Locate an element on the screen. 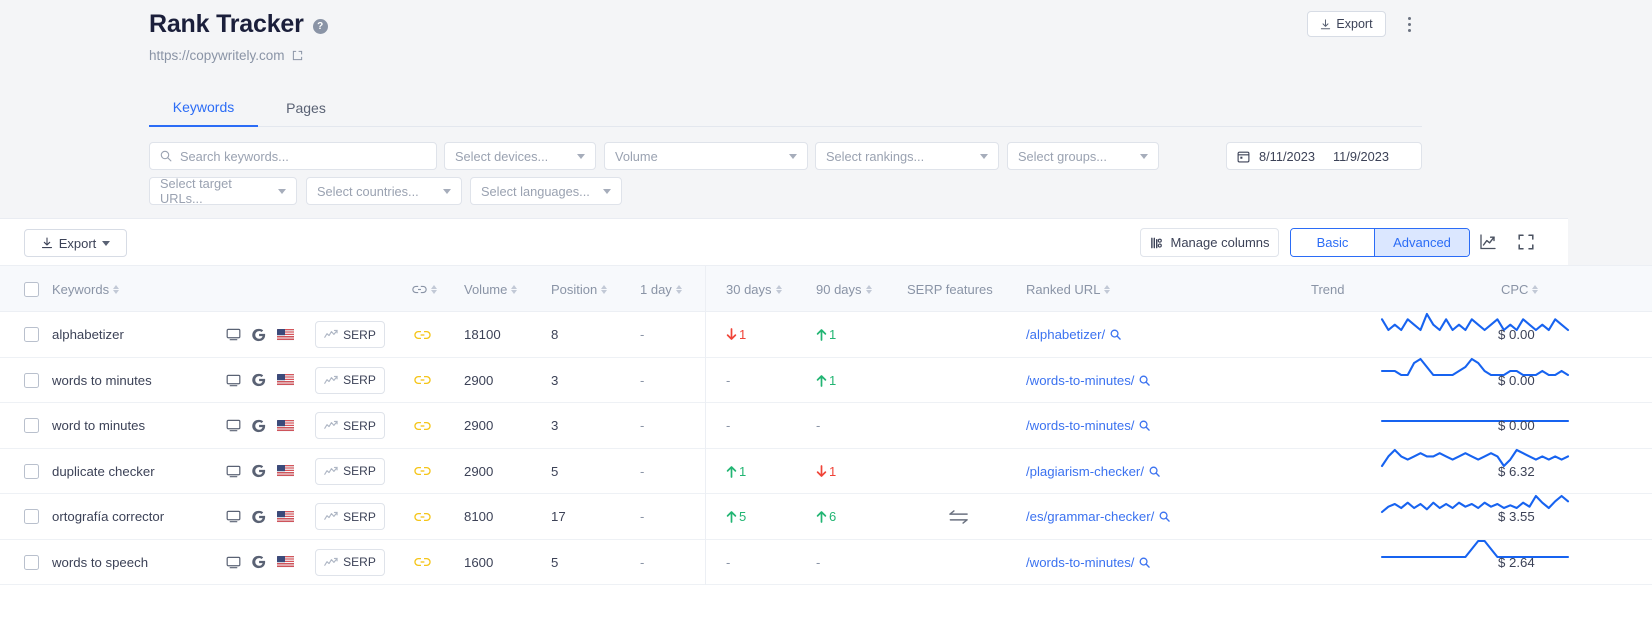 Image resolution: width=1652 pixels, height=618 pixels. cell-volume: 2900 is located at coordinates (478, 472).